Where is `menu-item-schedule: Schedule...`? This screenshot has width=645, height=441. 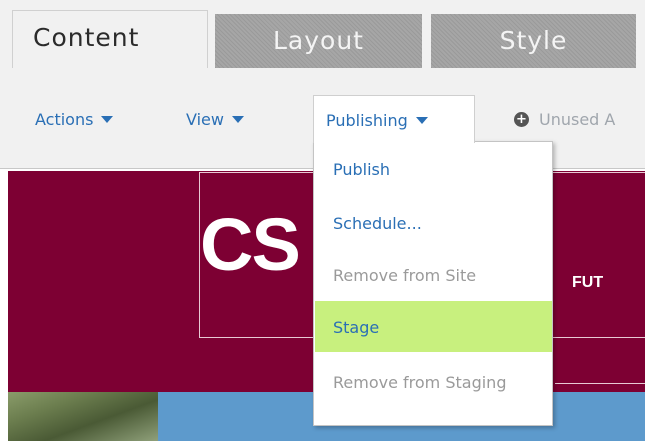 menu-item-schedule: Schedule... is located at coordinates (433, 223).